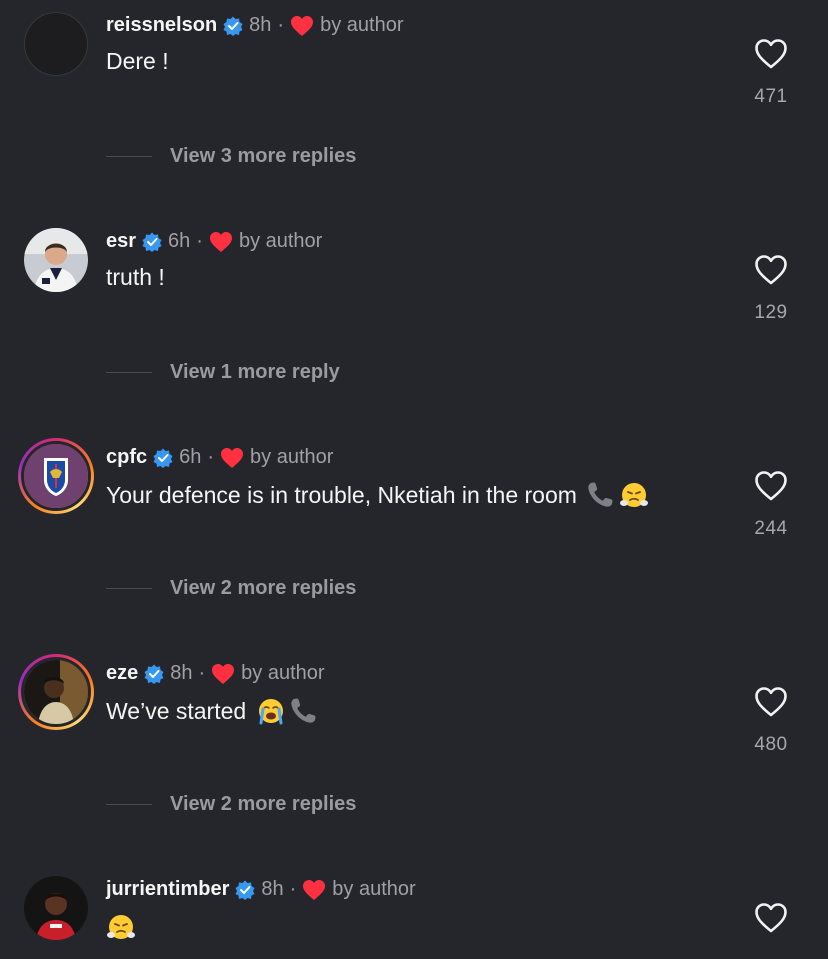 This screenshot has width=828, height=959. What do you see at coordinates (161, 25) in the screenshot?
I see `username: reissnelson` at bounding box center [161, 25].